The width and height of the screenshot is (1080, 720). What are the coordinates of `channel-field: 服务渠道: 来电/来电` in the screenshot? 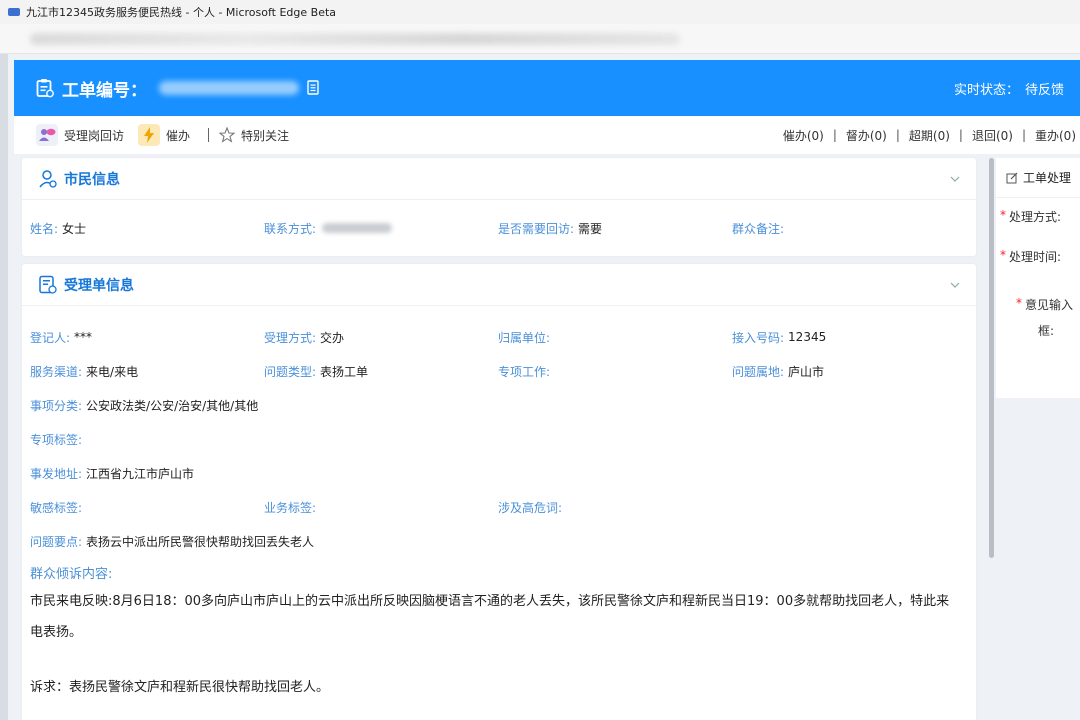 It's located at (84, 371).